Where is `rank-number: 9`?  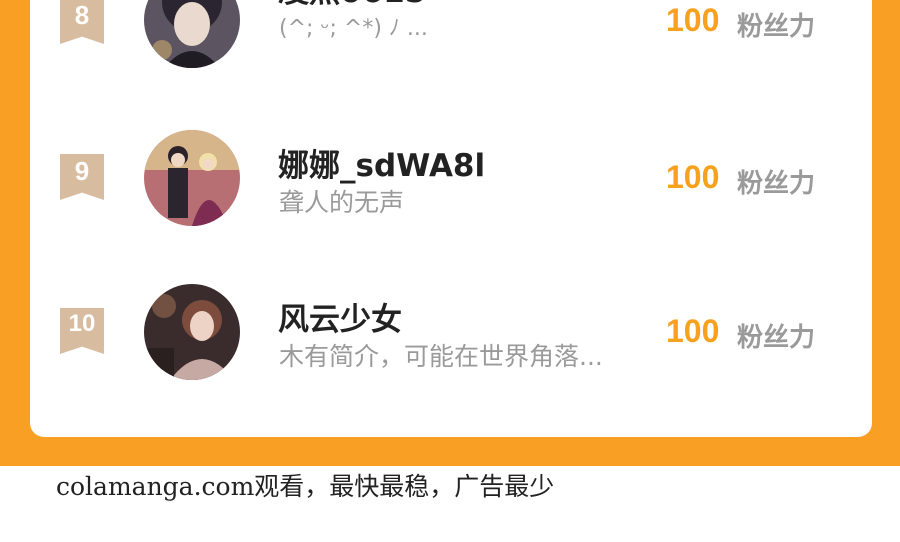 rank-number: 9 is located at coordinates (82, 171).